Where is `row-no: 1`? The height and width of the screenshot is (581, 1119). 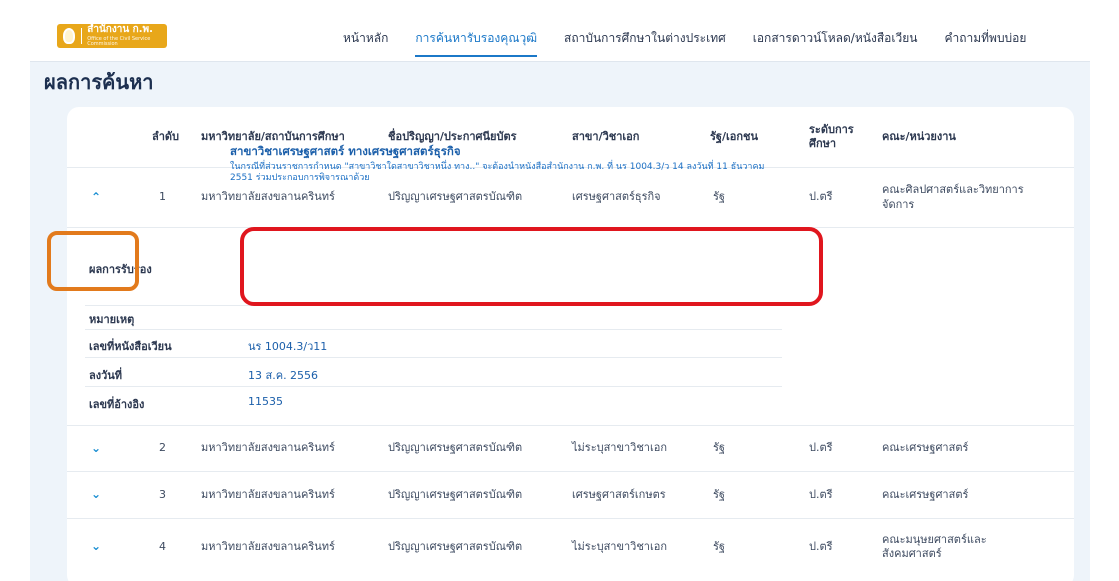 row-no: 1 is located at coordinates (162, 197).